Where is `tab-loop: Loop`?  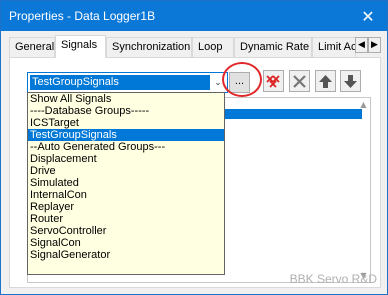
tab-loop: Loop is located at coordinates (213, 47).